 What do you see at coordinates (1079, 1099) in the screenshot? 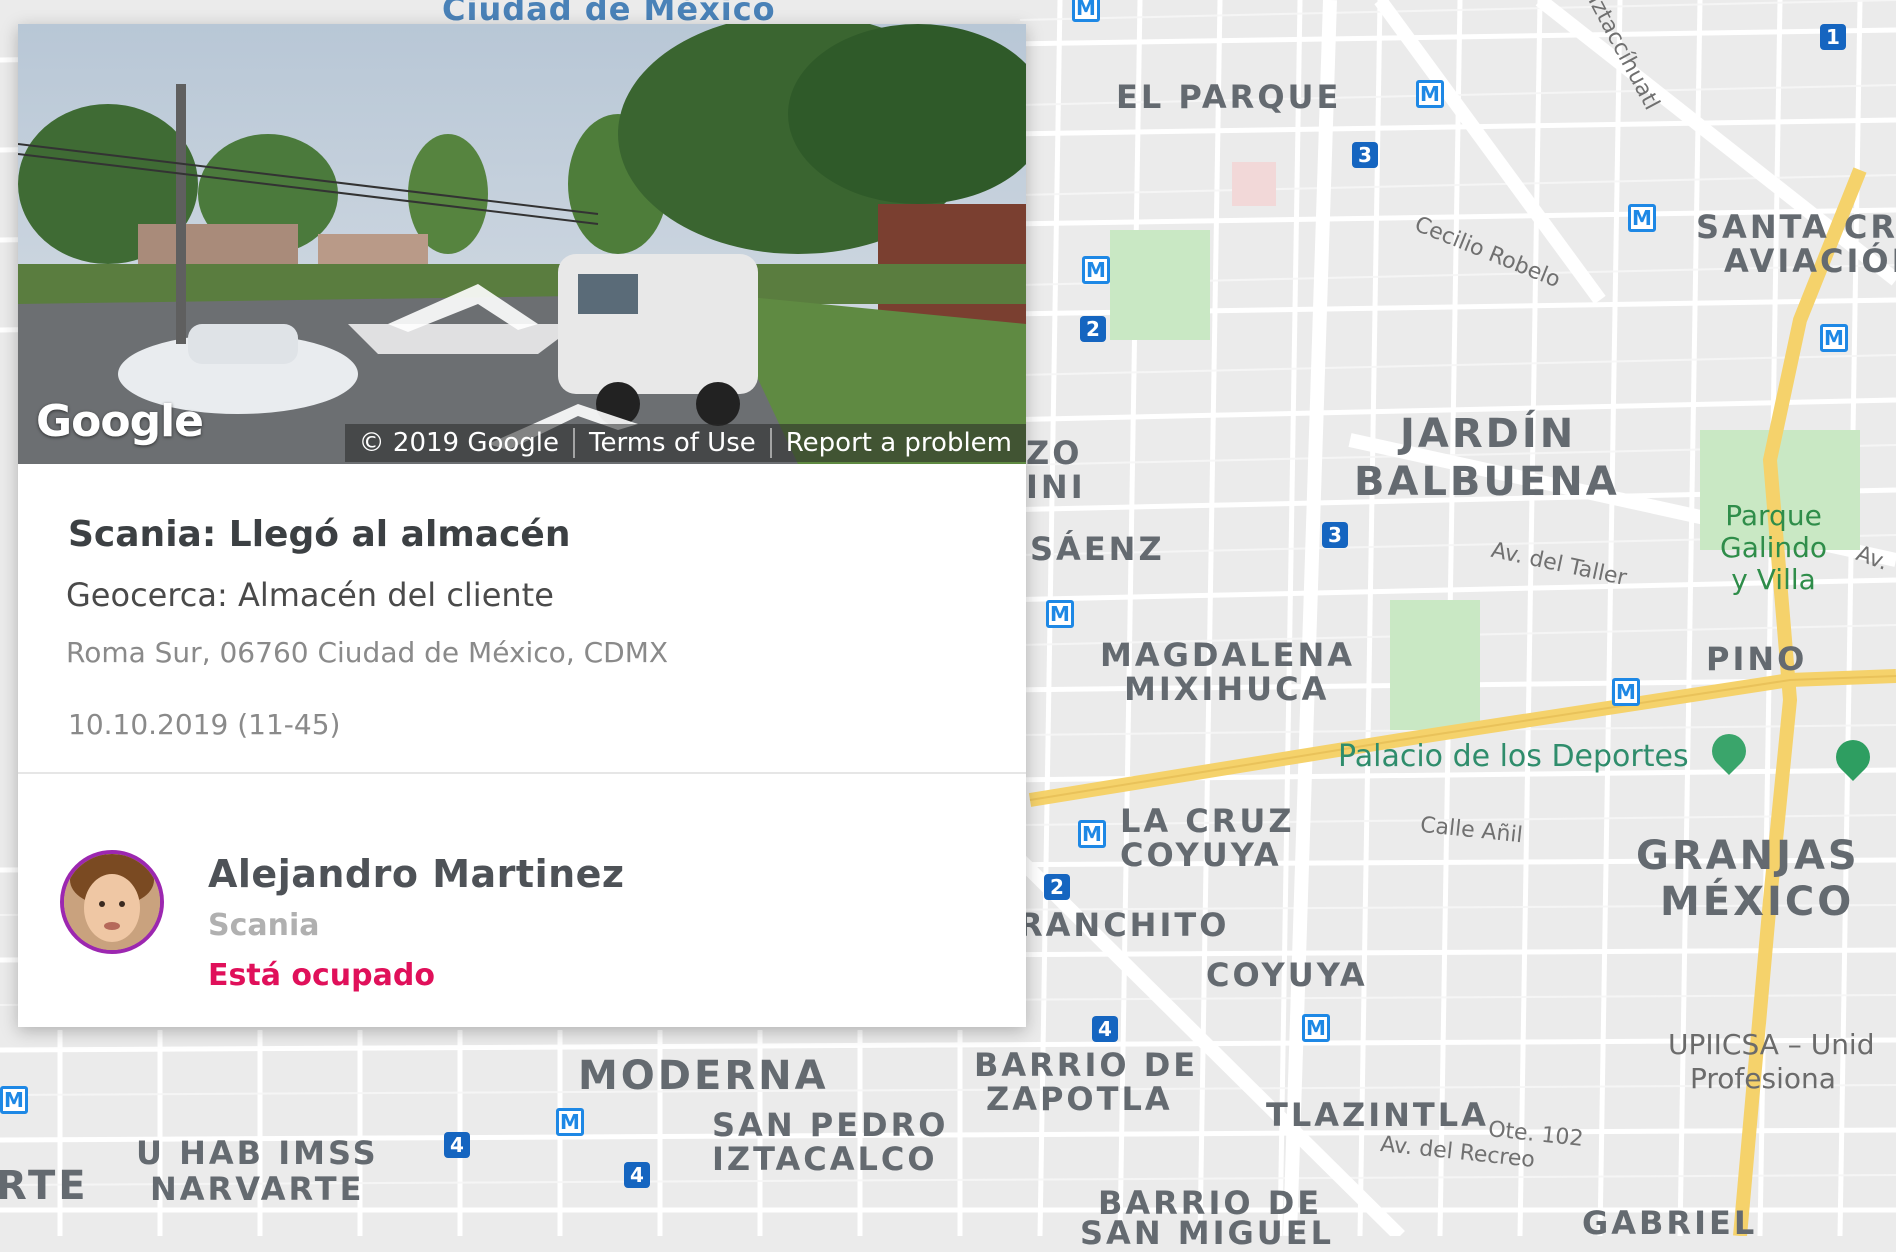
I see `neighborhood-barrio-zapotla-2: ZAPOTLA` at bounding box center [1079, 1099].